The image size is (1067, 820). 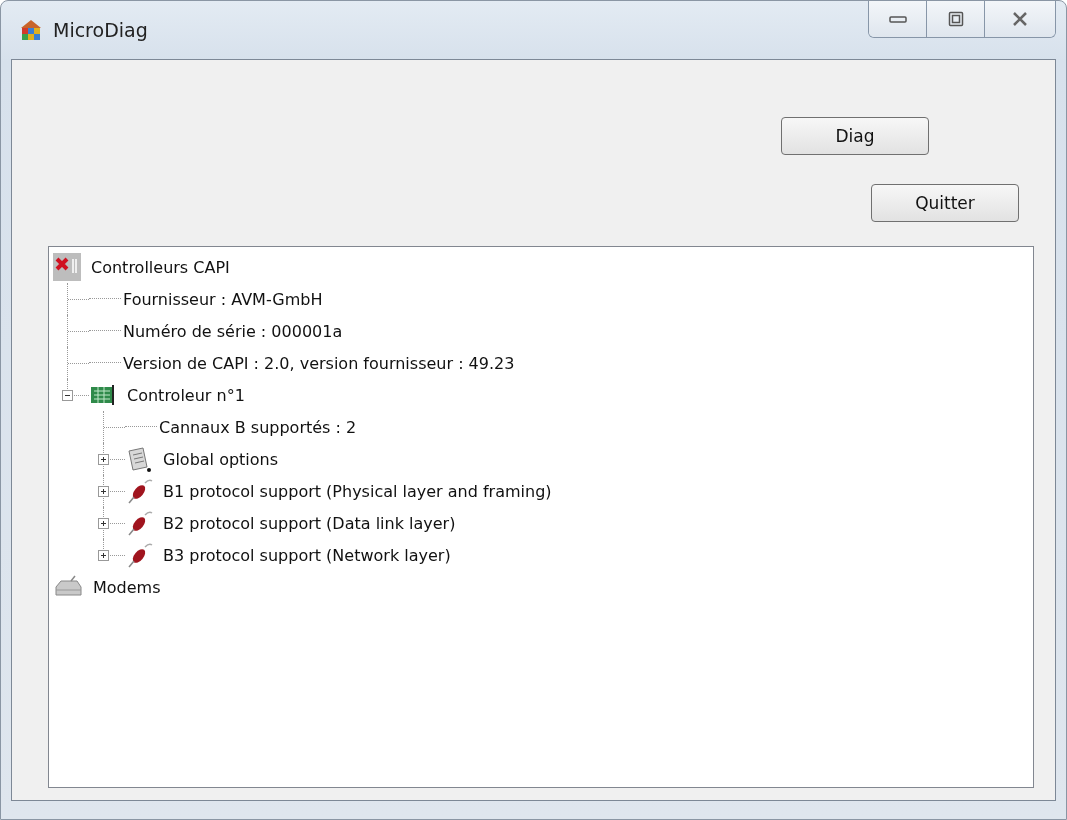 I want to click on minimize-button, so click(x=898, y=19).